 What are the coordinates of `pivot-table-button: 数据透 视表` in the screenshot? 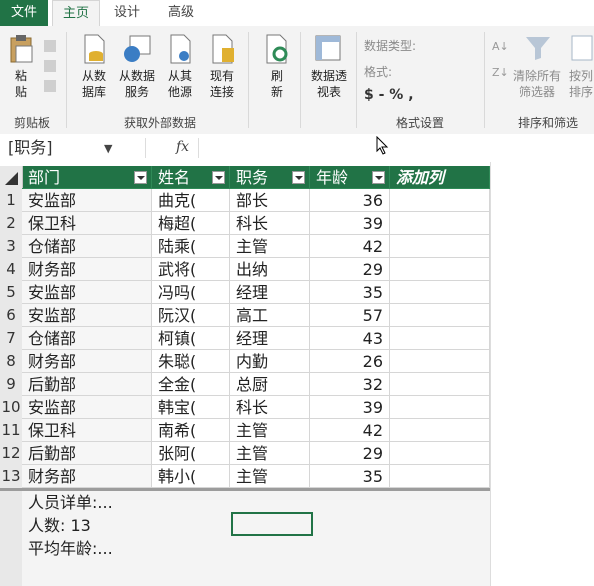 It's located at (329, 84).